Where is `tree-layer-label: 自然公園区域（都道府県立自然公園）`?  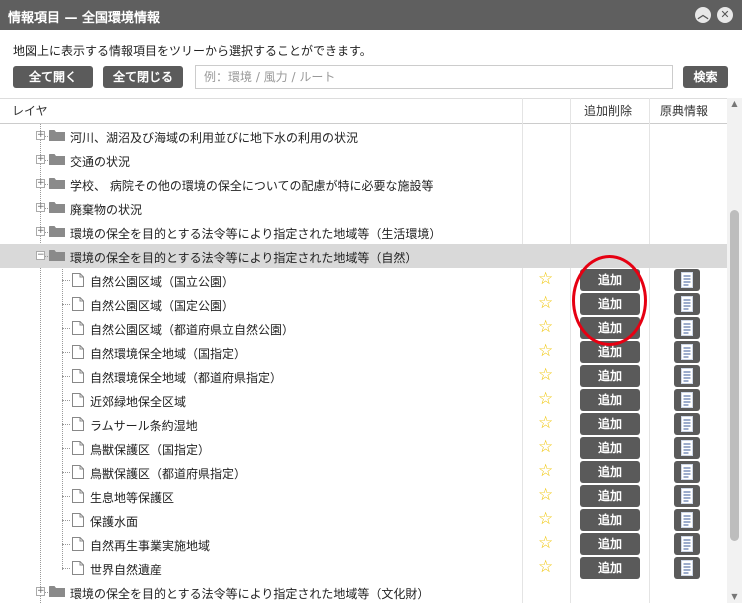 tree-layer-label: 自然公園区域（都道府県立自然公園） is located at coordinates (192, 330).